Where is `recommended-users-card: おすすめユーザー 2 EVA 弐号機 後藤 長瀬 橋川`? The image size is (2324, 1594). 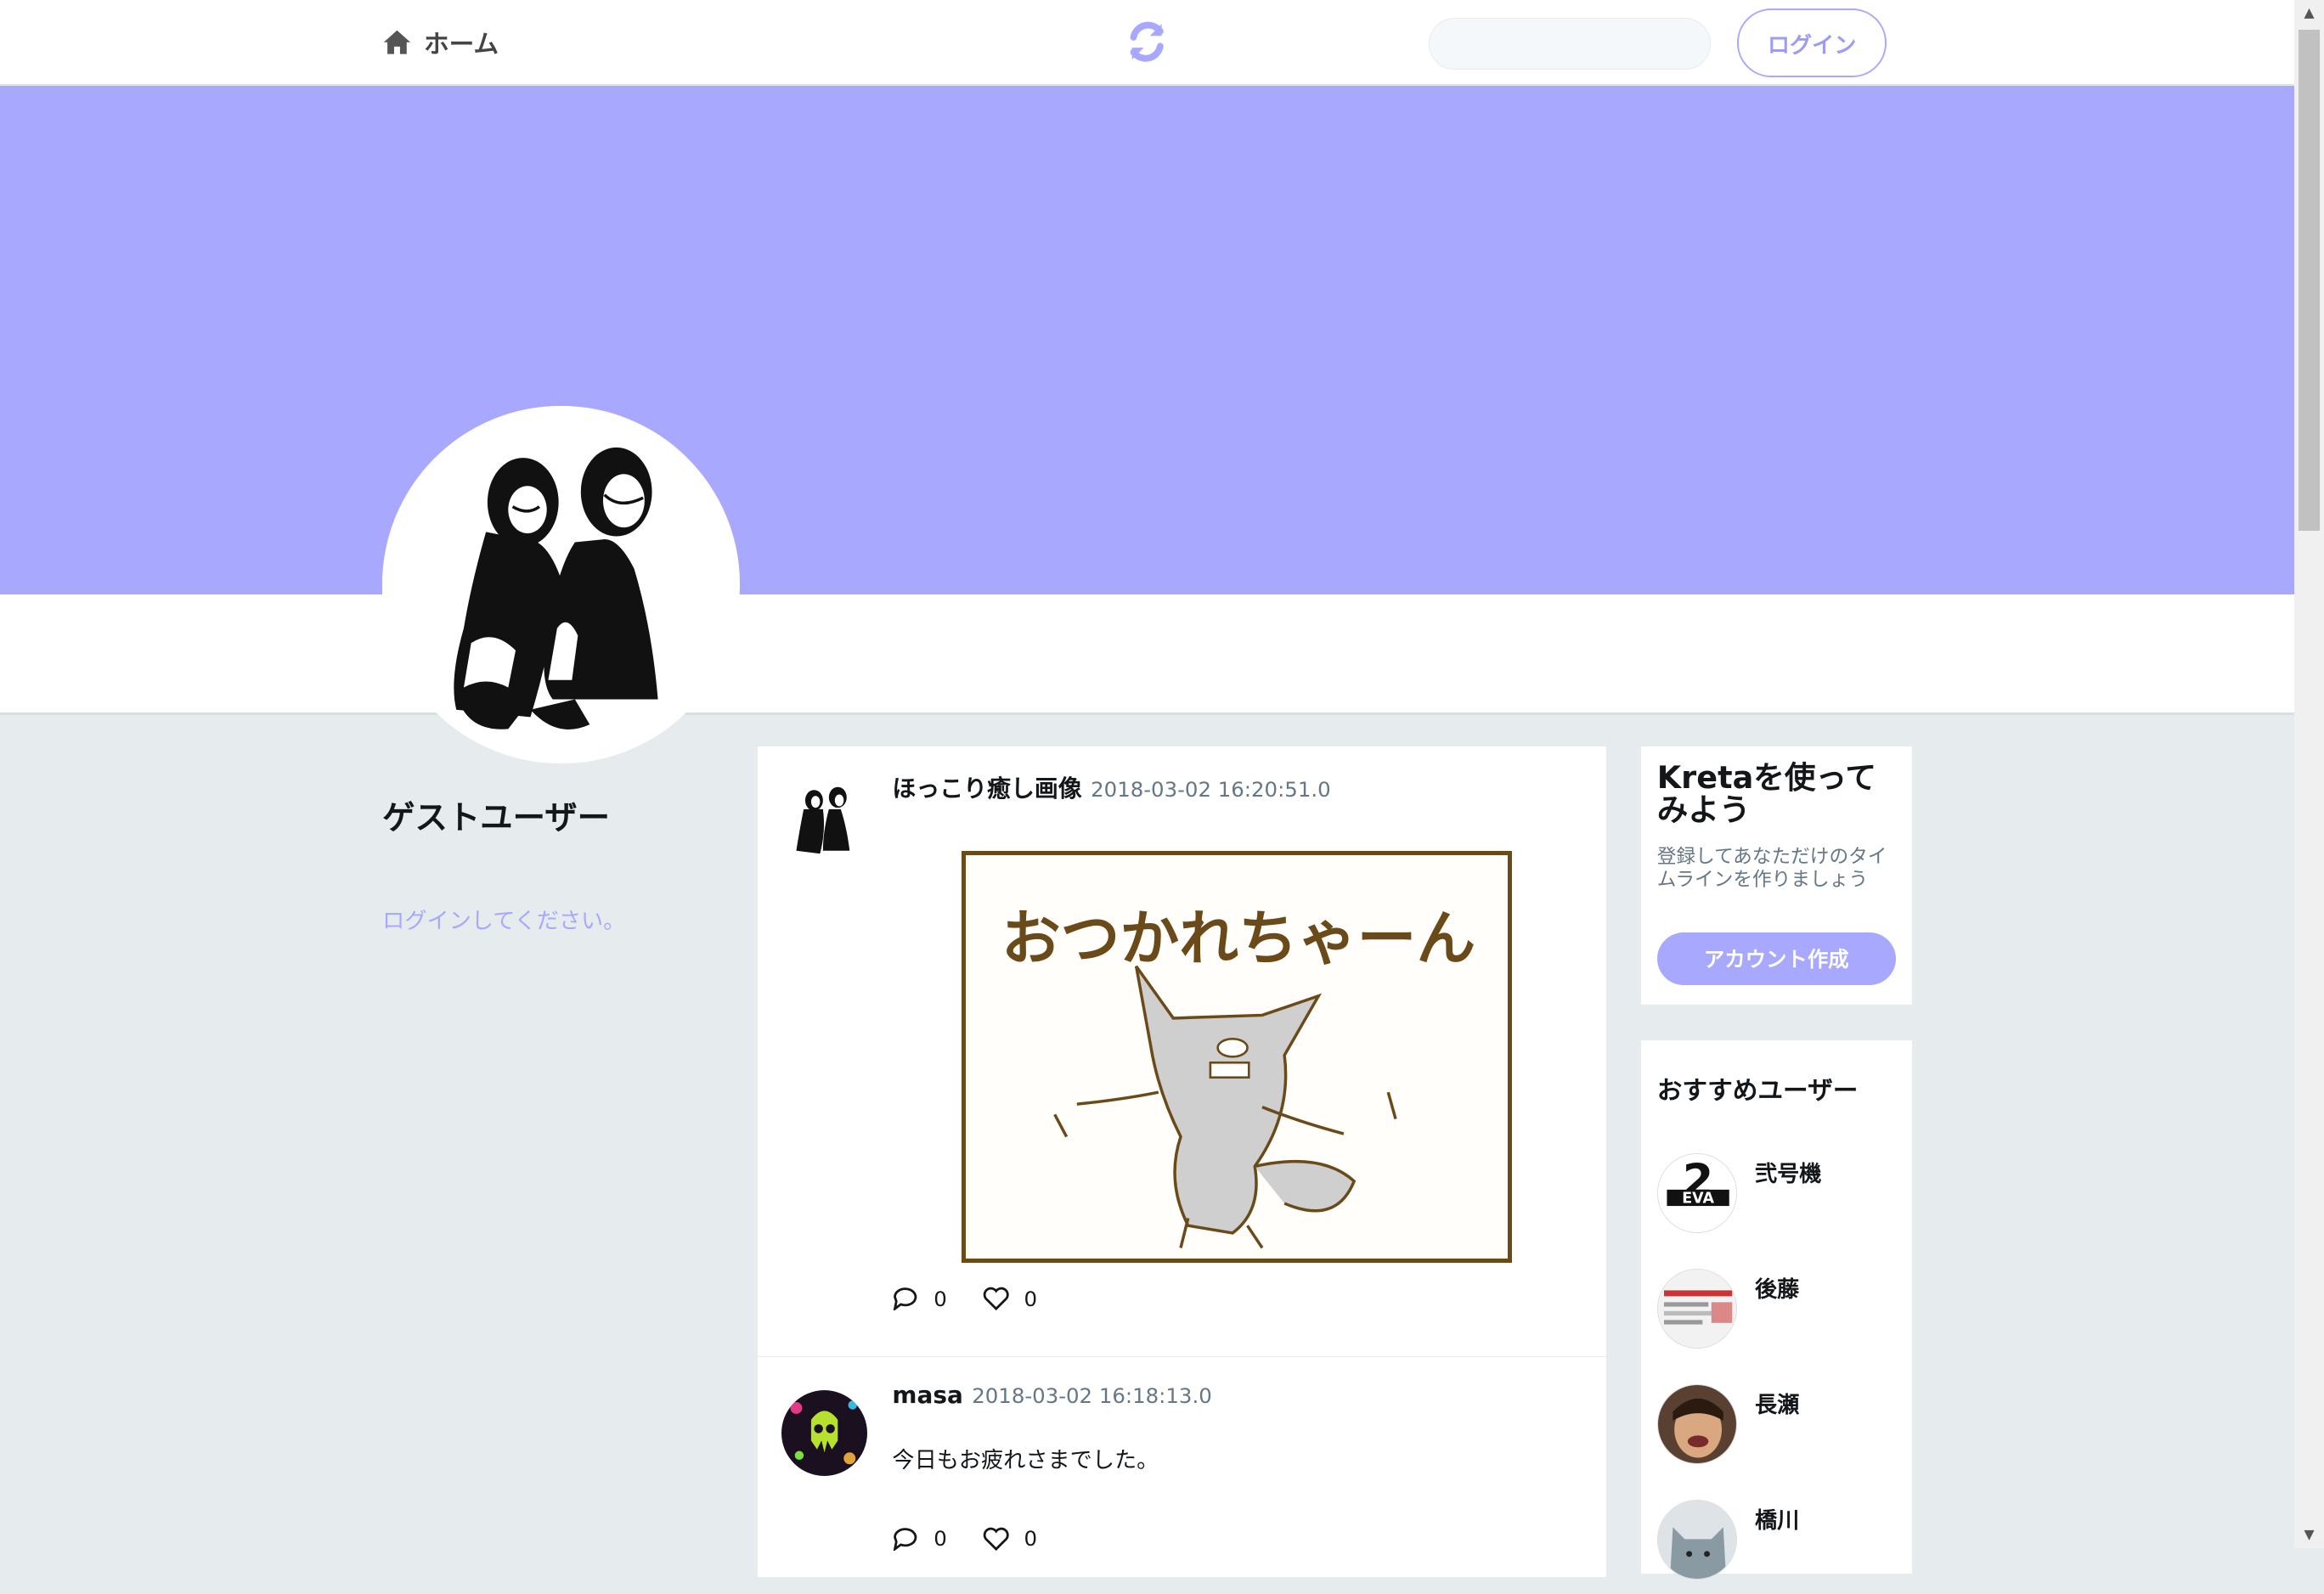 recommended-users-card: おすすめユーザー 2 EVA 弐号機 後藤 長瀬 橋川 is located at coordinates (1776, 1309).